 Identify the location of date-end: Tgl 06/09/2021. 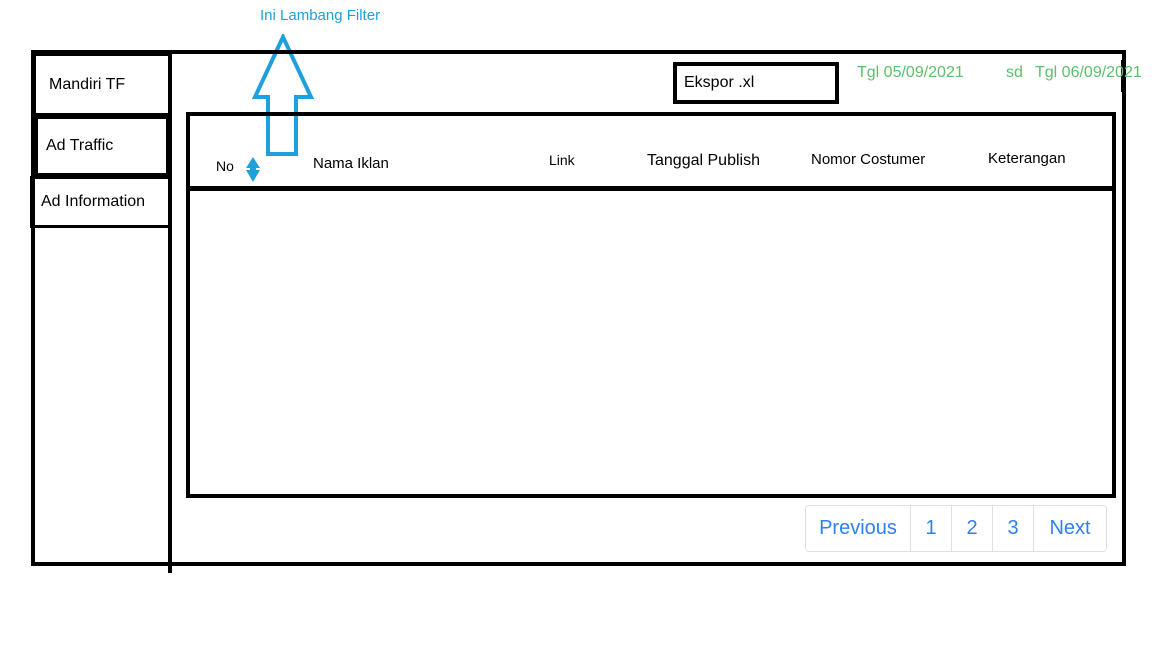
(1088, 73).